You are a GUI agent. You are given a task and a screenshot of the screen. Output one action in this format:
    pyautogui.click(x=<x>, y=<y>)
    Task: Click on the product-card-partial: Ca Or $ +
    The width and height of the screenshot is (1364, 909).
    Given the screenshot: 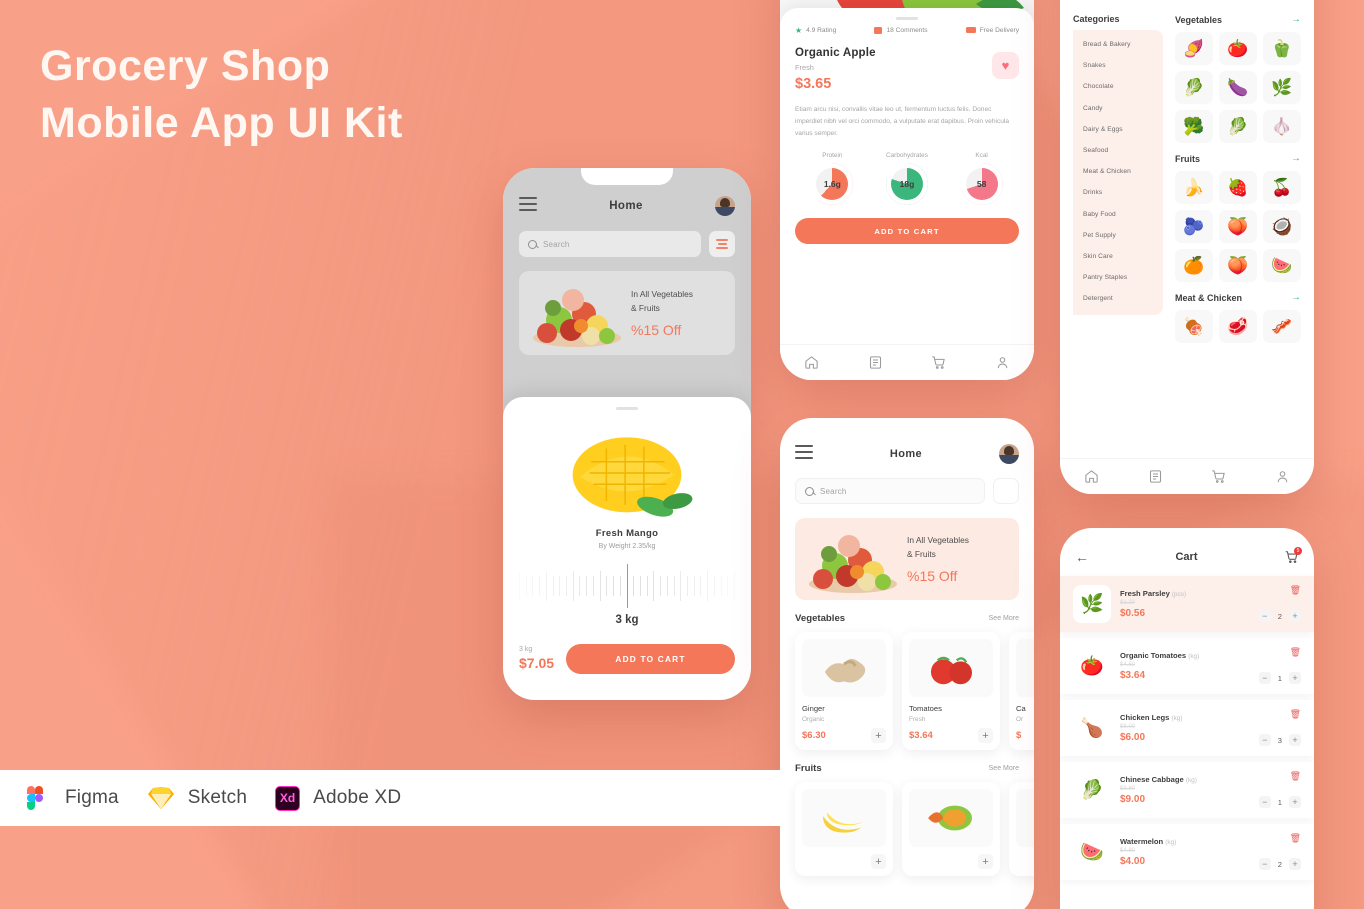 What is the action you would take?
    pyautogui.click(x=1021, y=691)
    